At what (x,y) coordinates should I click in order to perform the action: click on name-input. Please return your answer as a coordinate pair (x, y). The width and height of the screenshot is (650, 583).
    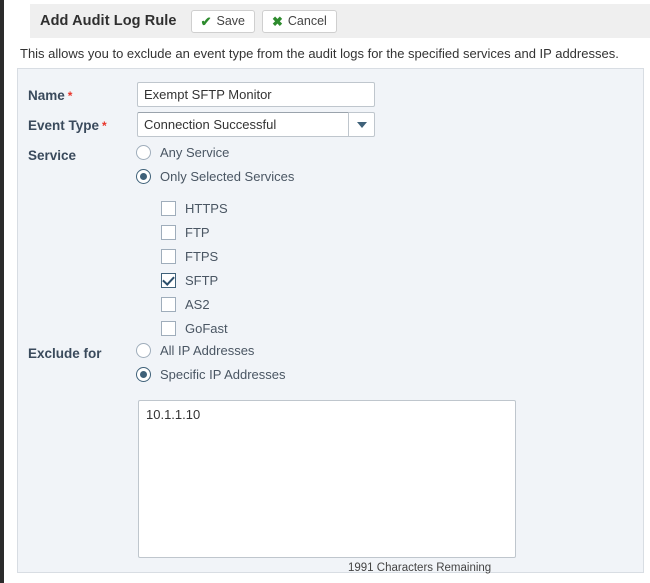
    Looking at the image, I should click on (256, 94).